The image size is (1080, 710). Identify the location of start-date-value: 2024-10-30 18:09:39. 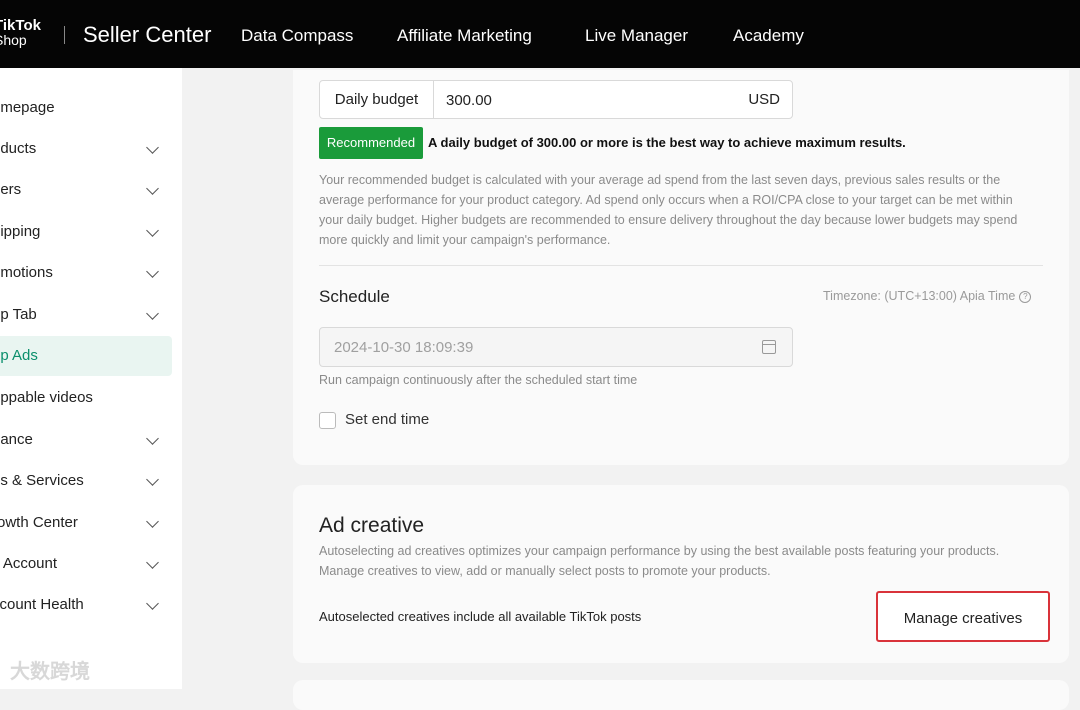
(404, 347).